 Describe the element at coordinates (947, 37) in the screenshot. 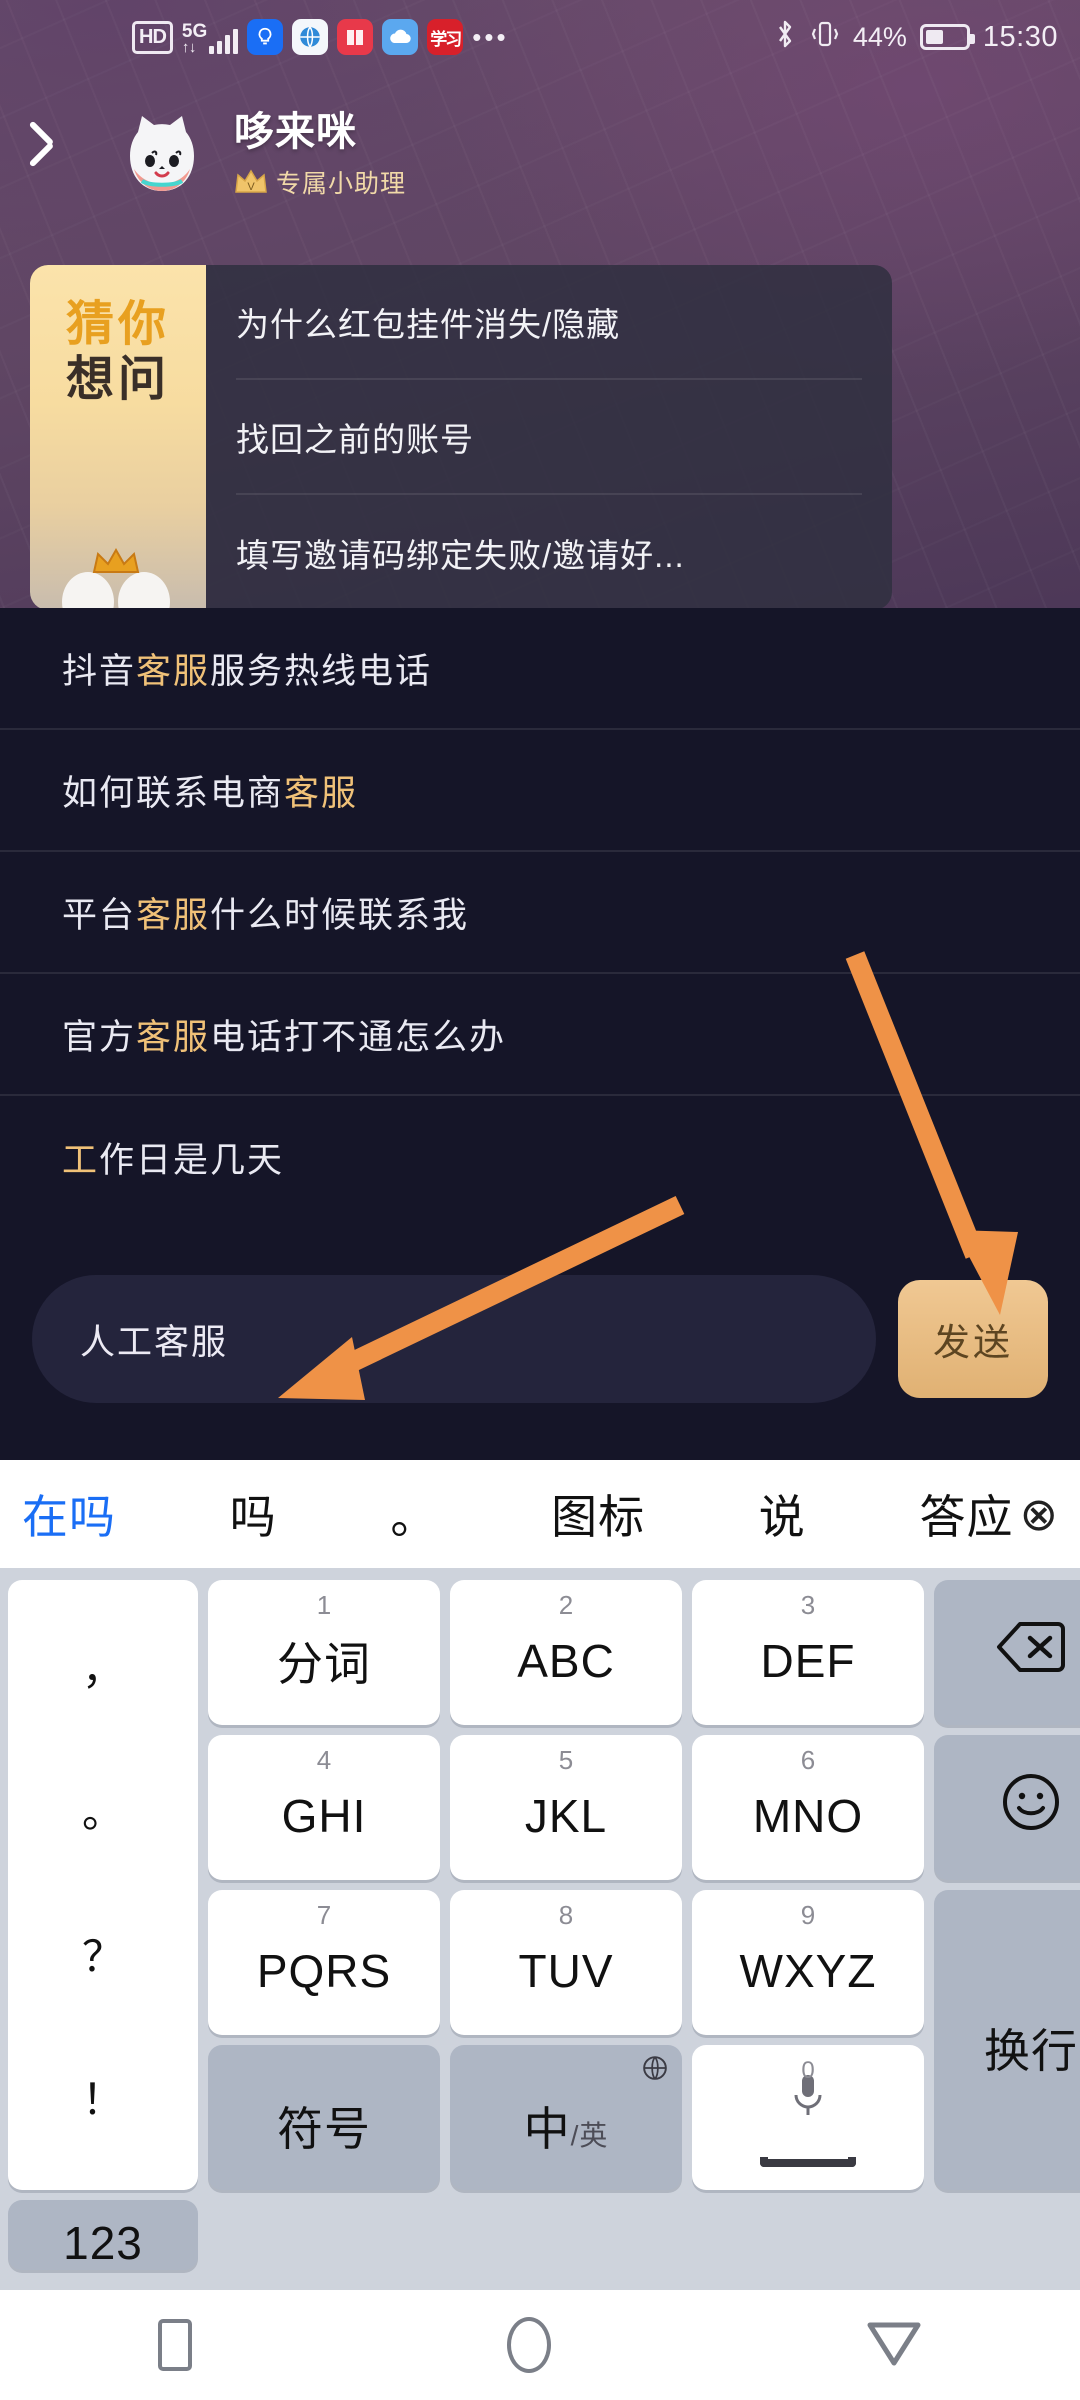

I see `battery-icon` at that location.